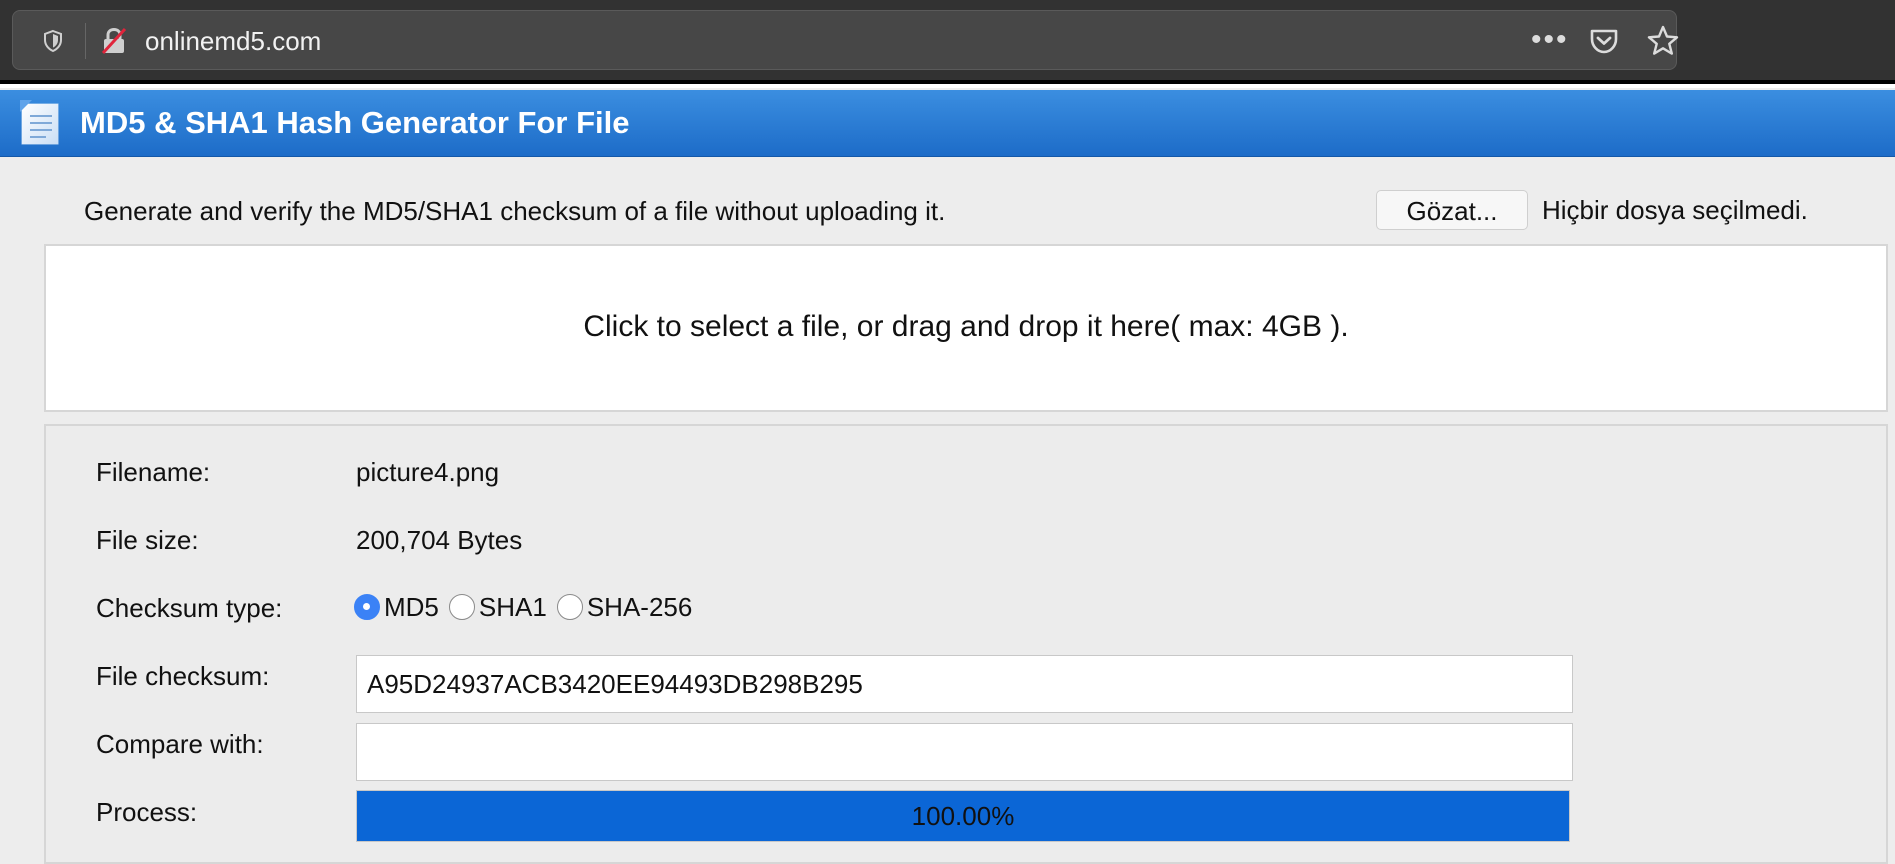  Describe the element at coordinates (53, 41) in the screenshot. I see `tracking-protection-shield-icon` at that location.